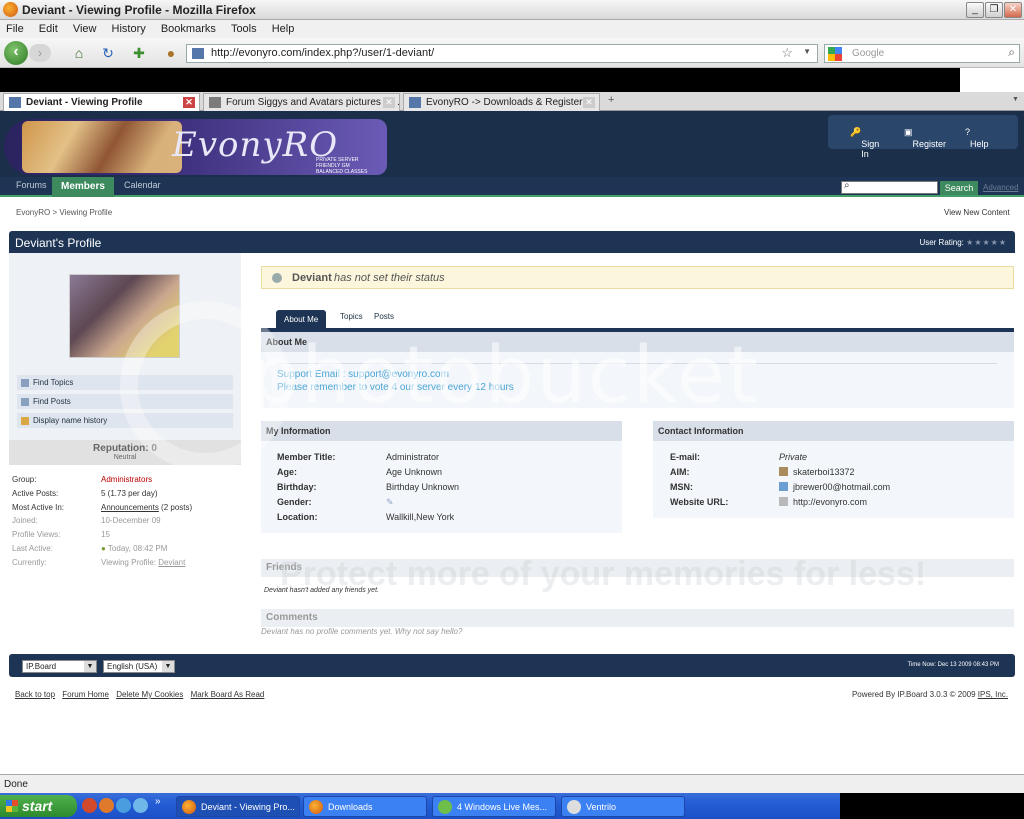  I want to click on about-me-line-email: Support Email : support@evonyro.com, so click(363, 374).